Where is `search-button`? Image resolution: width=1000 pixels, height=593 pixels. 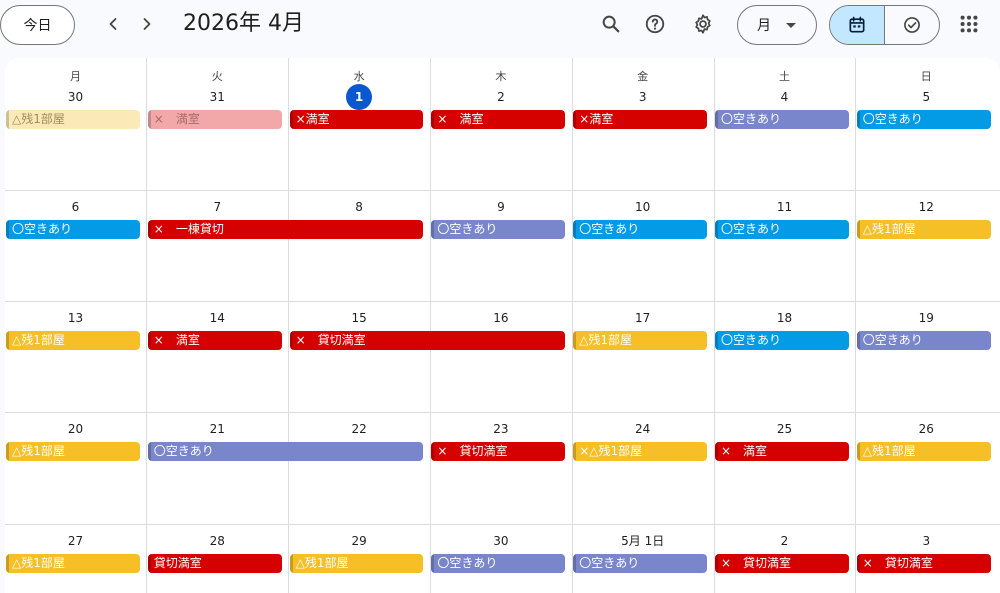
search-button is located at coordinates (611, 24).